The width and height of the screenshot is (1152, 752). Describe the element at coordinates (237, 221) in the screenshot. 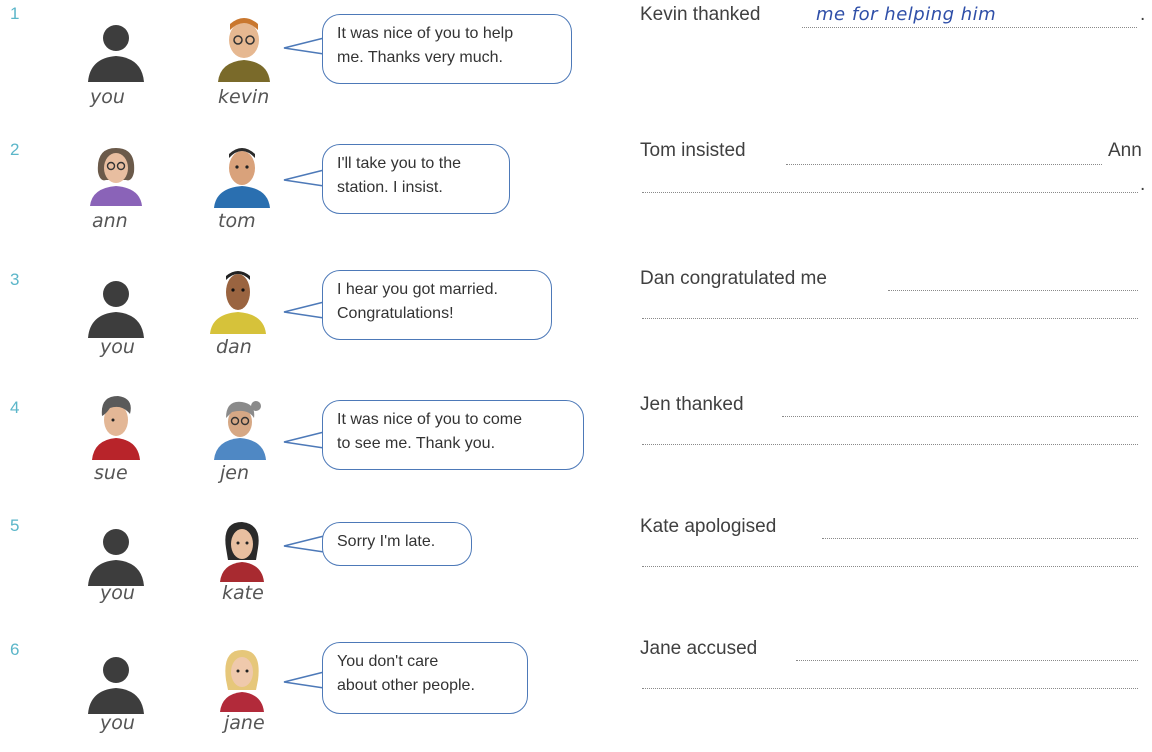

I see `speaker-right-name: tom` at that location.